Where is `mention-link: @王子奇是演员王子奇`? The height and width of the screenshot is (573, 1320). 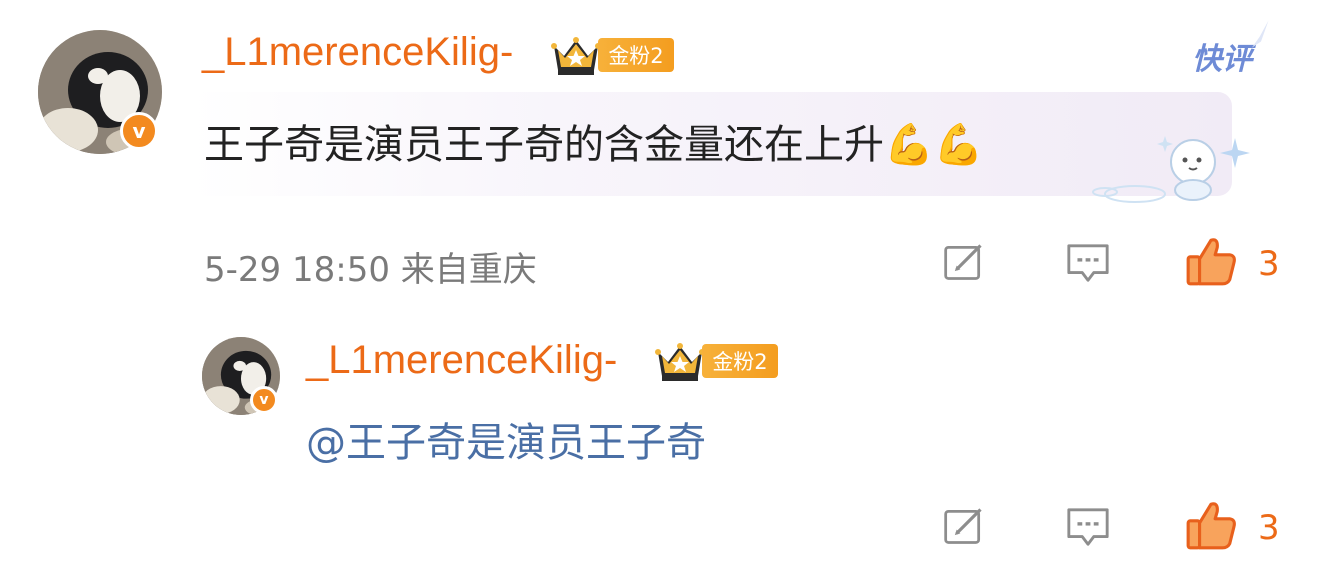
mention-link: @王子奇是演员王子奇 is located at coordinates (506, 439).